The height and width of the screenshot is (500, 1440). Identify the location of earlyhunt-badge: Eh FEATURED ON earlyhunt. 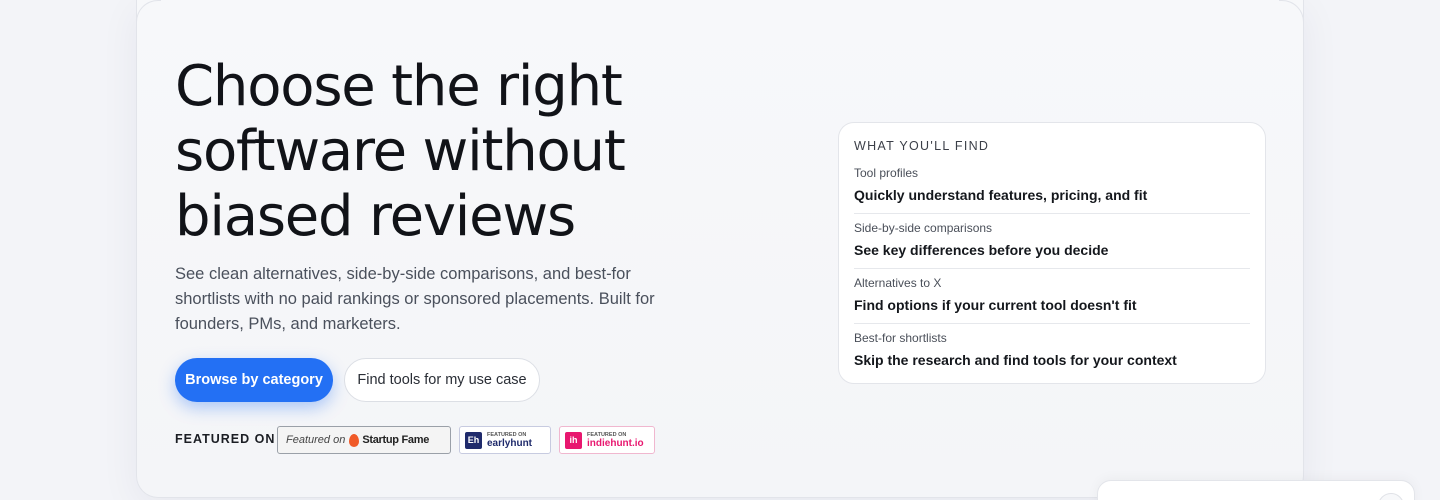
(505, 440).